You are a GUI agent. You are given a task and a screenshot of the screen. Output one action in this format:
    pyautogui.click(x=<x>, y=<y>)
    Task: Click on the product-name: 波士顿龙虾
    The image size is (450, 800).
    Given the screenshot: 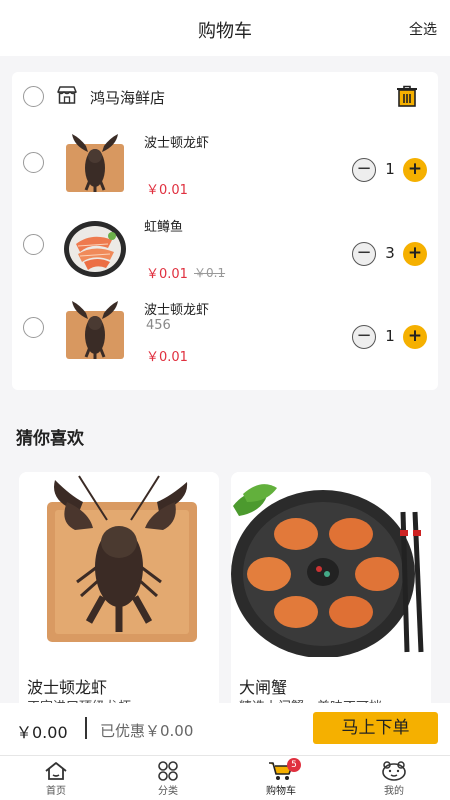 What is the action you would take?
    pyautogui.click(x=67, y=687)
    